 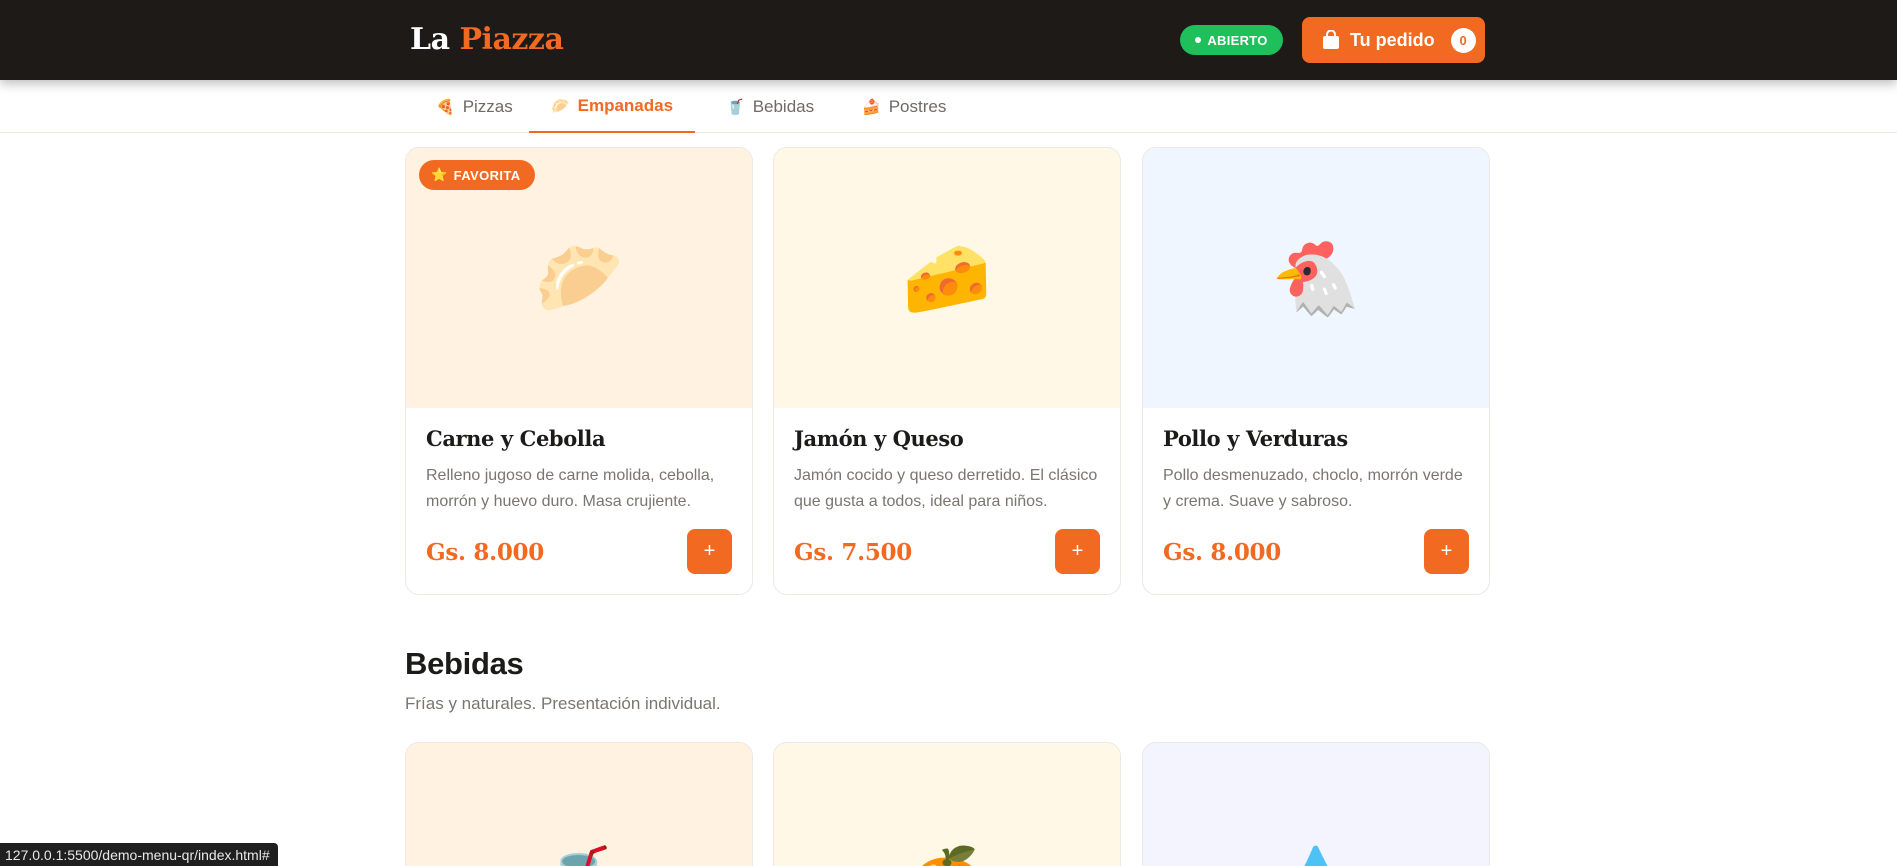 What do you see at coordinates (1255, 438) in the screenshot?
I see `product-name: Pollo y Verduras` at bounding box center [1255, 438].